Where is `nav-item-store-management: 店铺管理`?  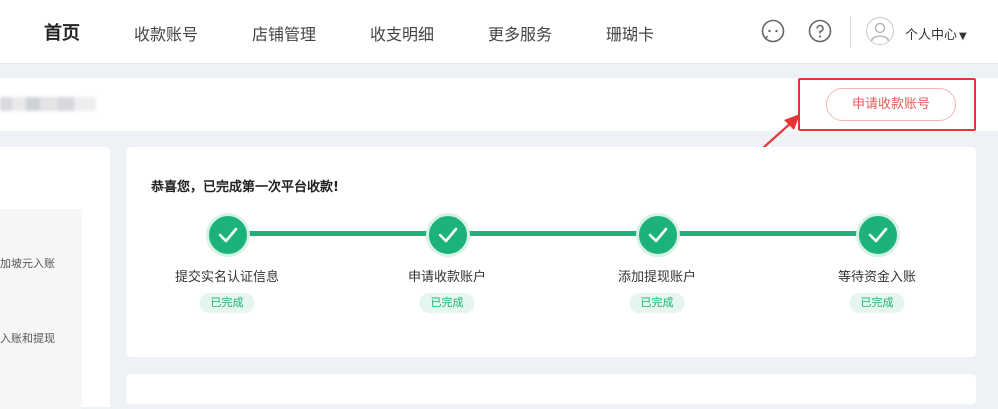 nav-item-store-management: 店铺管理 is located at coordinates (284, 33).